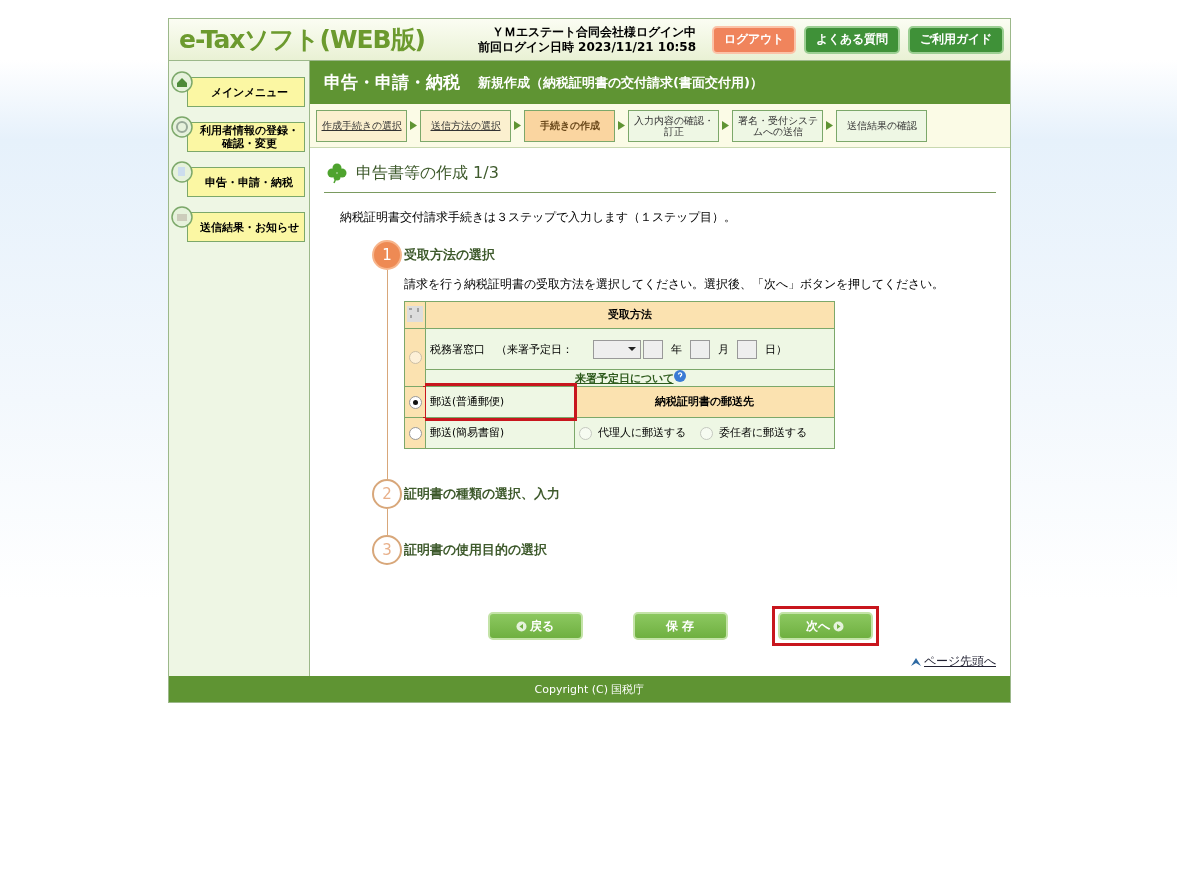 Image resolution: width=1177 pixels, height=896 pixels. What do you see at coordinates (630, 315) in the screenshot?
I see `column-header: 受取方法` at bounding box center [630, 315].